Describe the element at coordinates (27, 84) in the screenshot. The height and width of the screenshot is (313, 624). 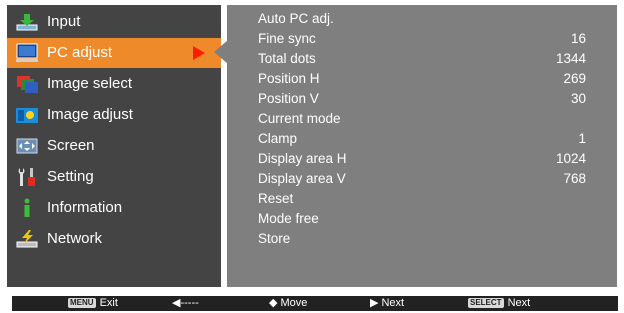
I see `image-select-icon` at that location.